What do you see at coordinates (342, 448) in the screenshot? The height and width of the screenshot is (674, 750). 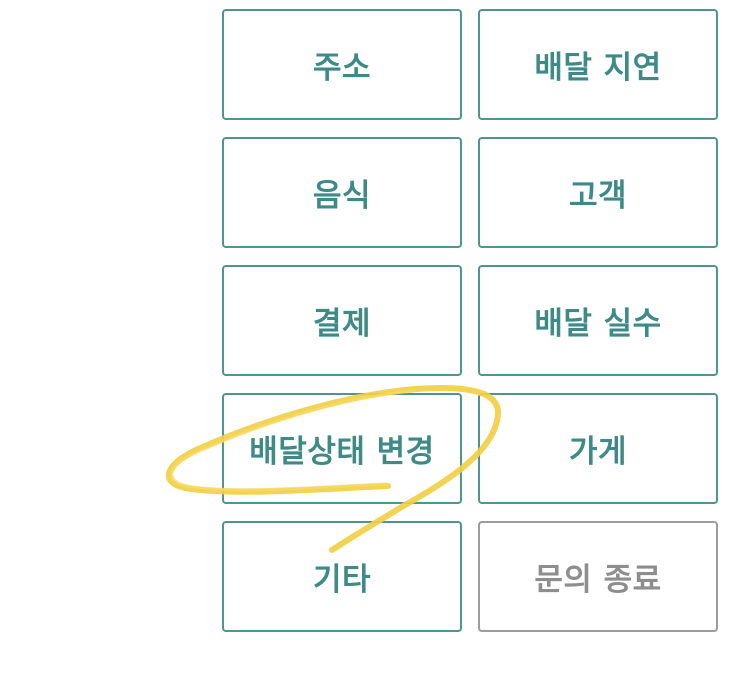 I see `category-delivery-status-change-button: 배달상태 변경` at bounding box center [342, 448].